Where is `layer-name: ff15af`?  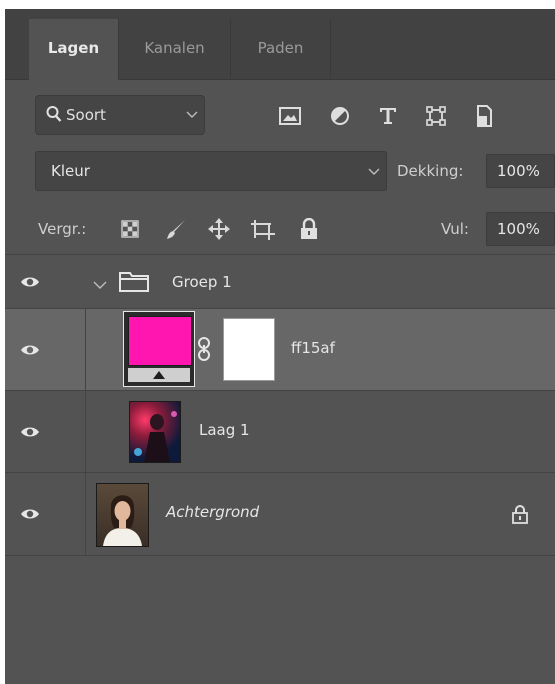 layer-name: ff15af is located at coordinates (313, 348).